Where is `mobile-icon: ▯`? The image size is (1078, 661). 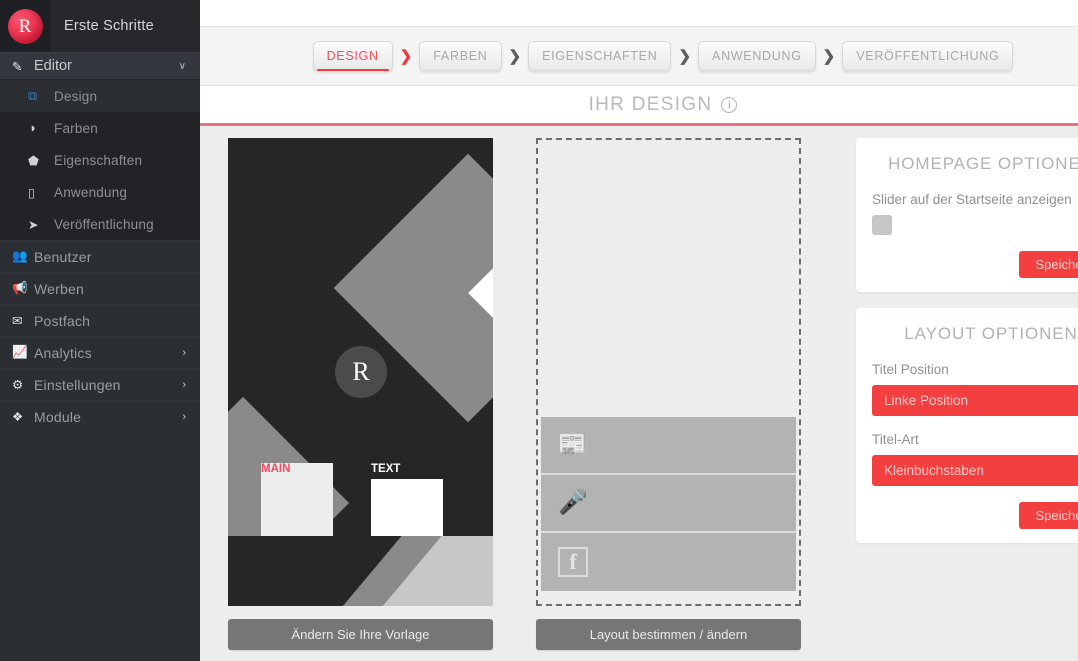
mobile-icon: ▯ is located at coordinates (31, 192).